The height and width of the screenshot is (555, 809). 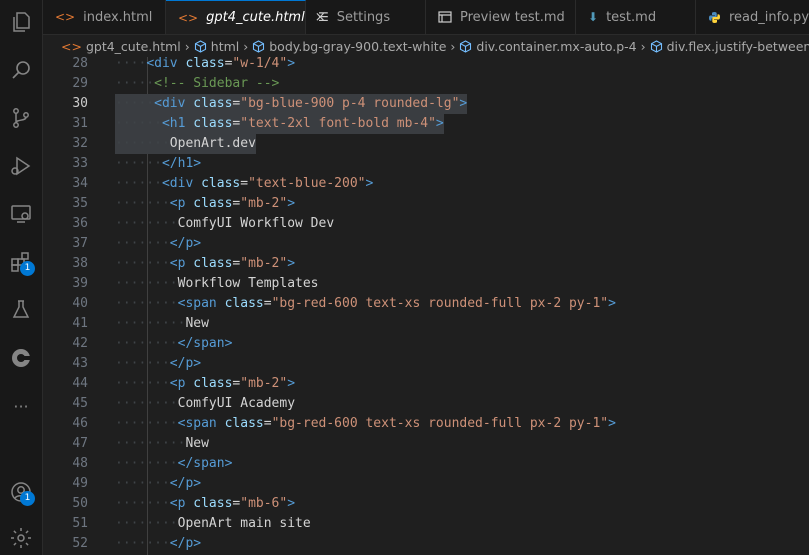 I want to click on code-line: 36 ········ComfyUI Workflow Dev, so click(x=426, y=224).